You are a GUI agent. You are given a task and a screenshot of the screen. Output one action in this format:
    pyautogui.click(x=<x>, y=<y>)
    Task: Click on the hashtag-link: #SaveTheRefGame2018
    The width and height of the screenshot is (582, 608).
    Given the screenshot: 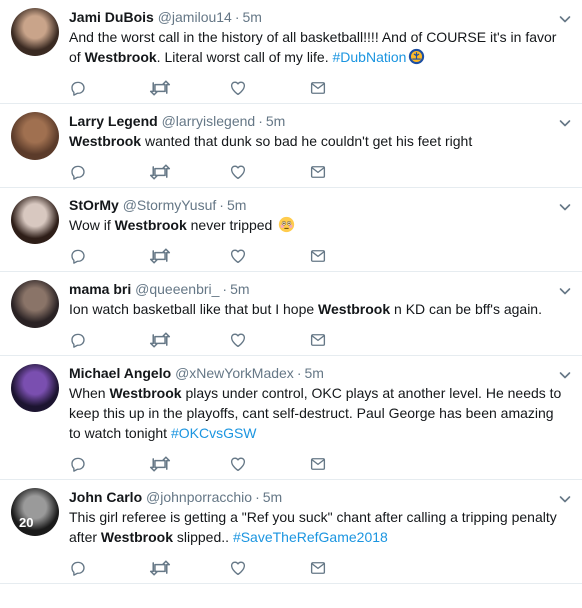 What is the action you would take?
    pyautogui.click(x=310, y=537)
    